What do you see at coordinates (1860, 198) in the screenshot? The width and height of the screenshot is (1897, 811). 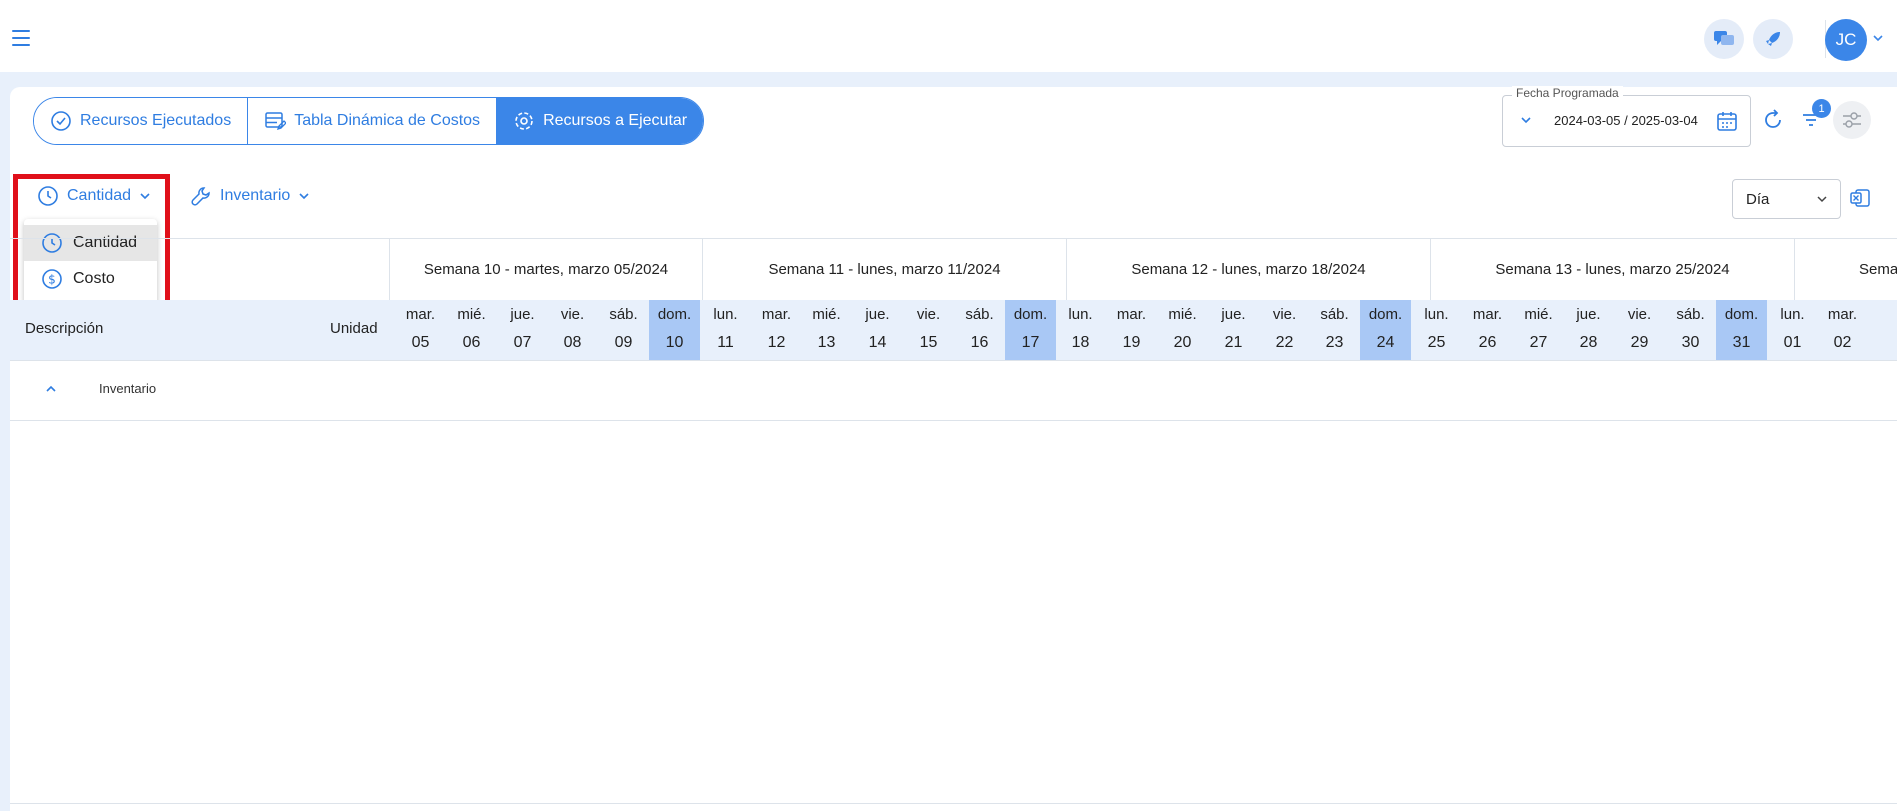 I see `excel-export-icon` at bounding box center [1860, 198].